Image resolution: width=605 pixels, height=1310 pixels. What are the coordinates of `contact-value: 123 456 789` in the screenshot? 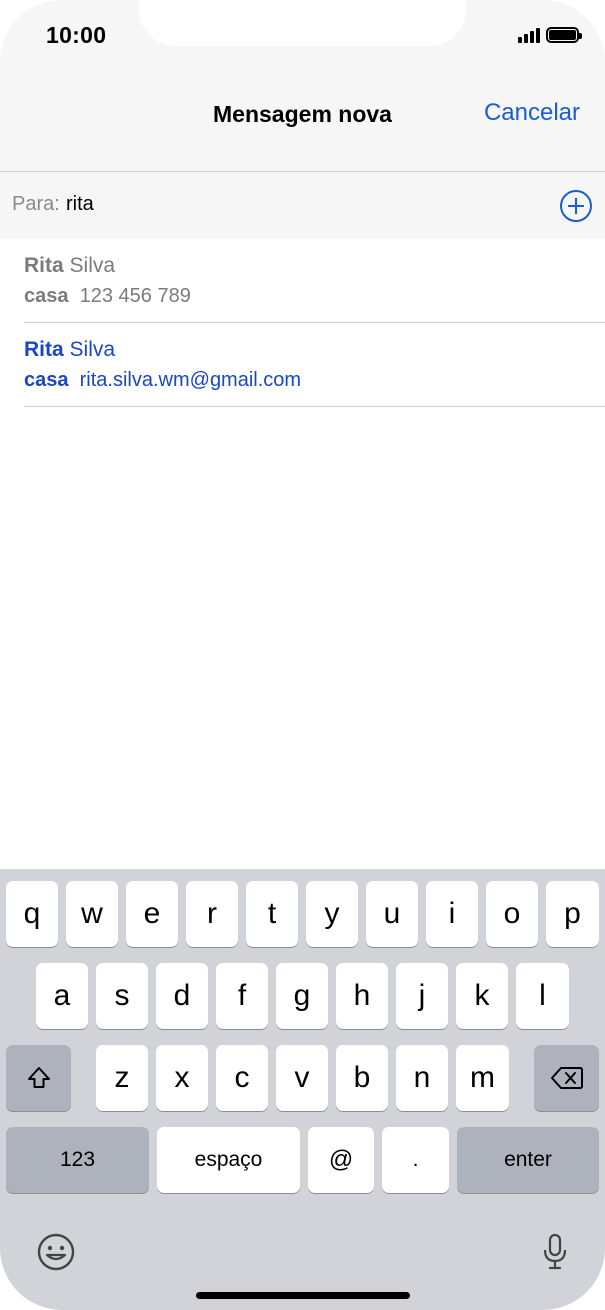 It's located at (135, 296).